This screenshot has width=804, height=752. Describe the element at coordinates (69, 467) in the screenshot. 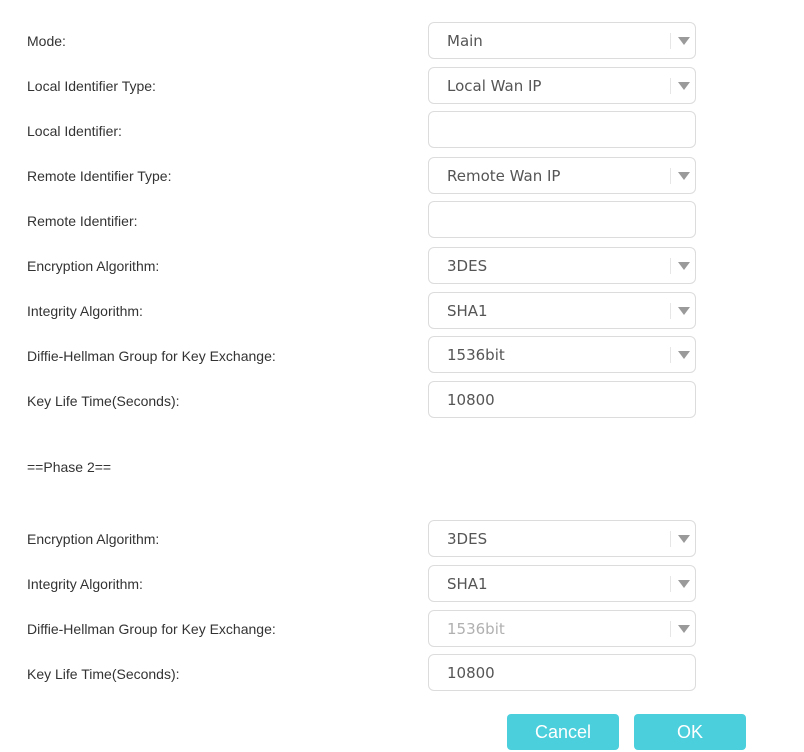

I see `phase-2-heading: ==Phase 2==` at that location.